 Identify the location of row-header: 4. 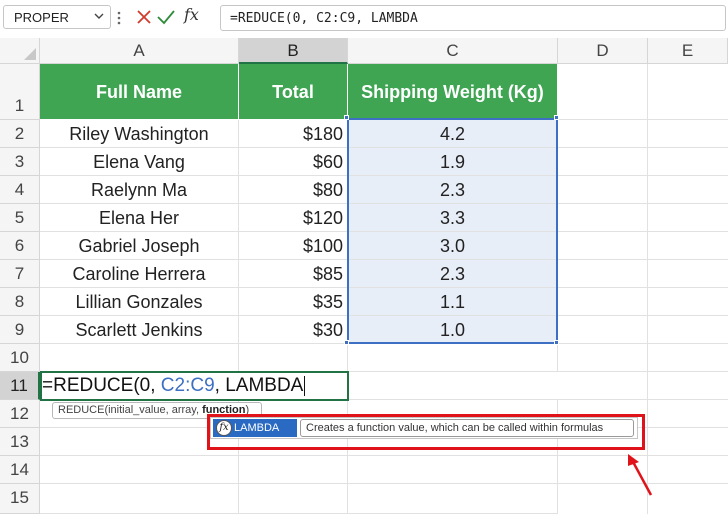
(20, 190).